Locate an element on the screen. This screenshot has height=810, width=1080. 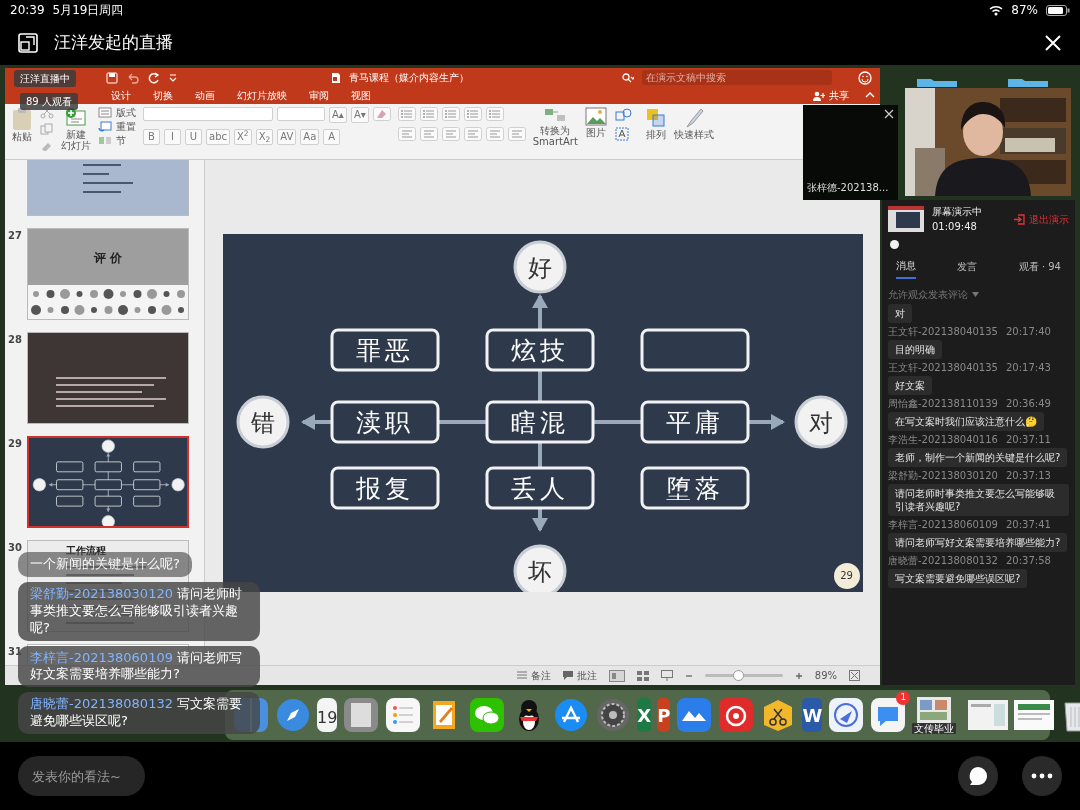
slide-number: 27 is located at coordinates (15, 235).